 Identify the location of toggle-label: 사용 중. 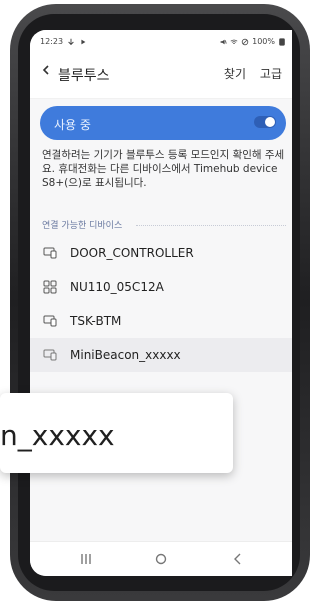
(72, 125).